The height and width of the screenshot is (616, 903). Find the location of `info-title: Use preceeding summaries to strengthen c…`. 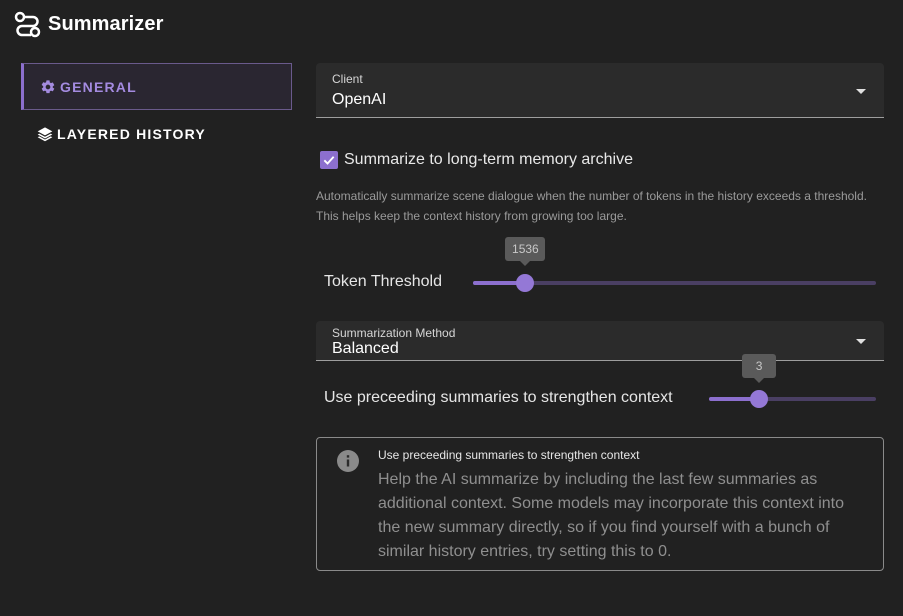

info-title: Use preceeding summaries to strengthen c… is located at coordinates (509, 455).